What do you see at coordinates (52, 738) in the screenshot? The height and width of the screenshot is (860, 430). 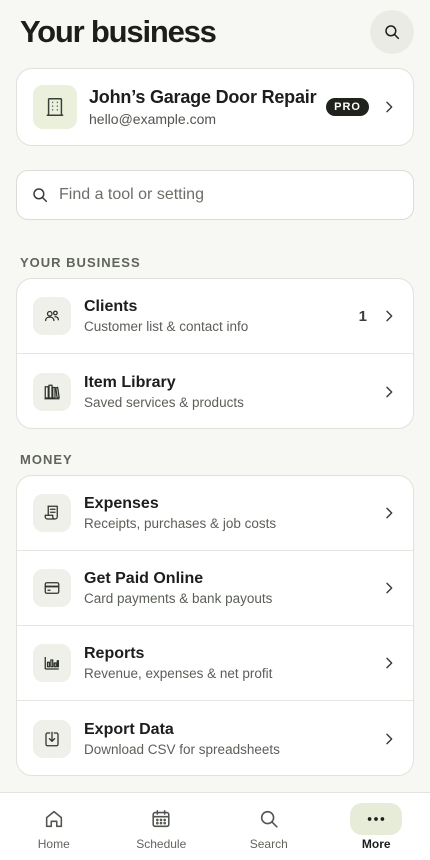 I see `download-icon` at bounding box center [52, 738].